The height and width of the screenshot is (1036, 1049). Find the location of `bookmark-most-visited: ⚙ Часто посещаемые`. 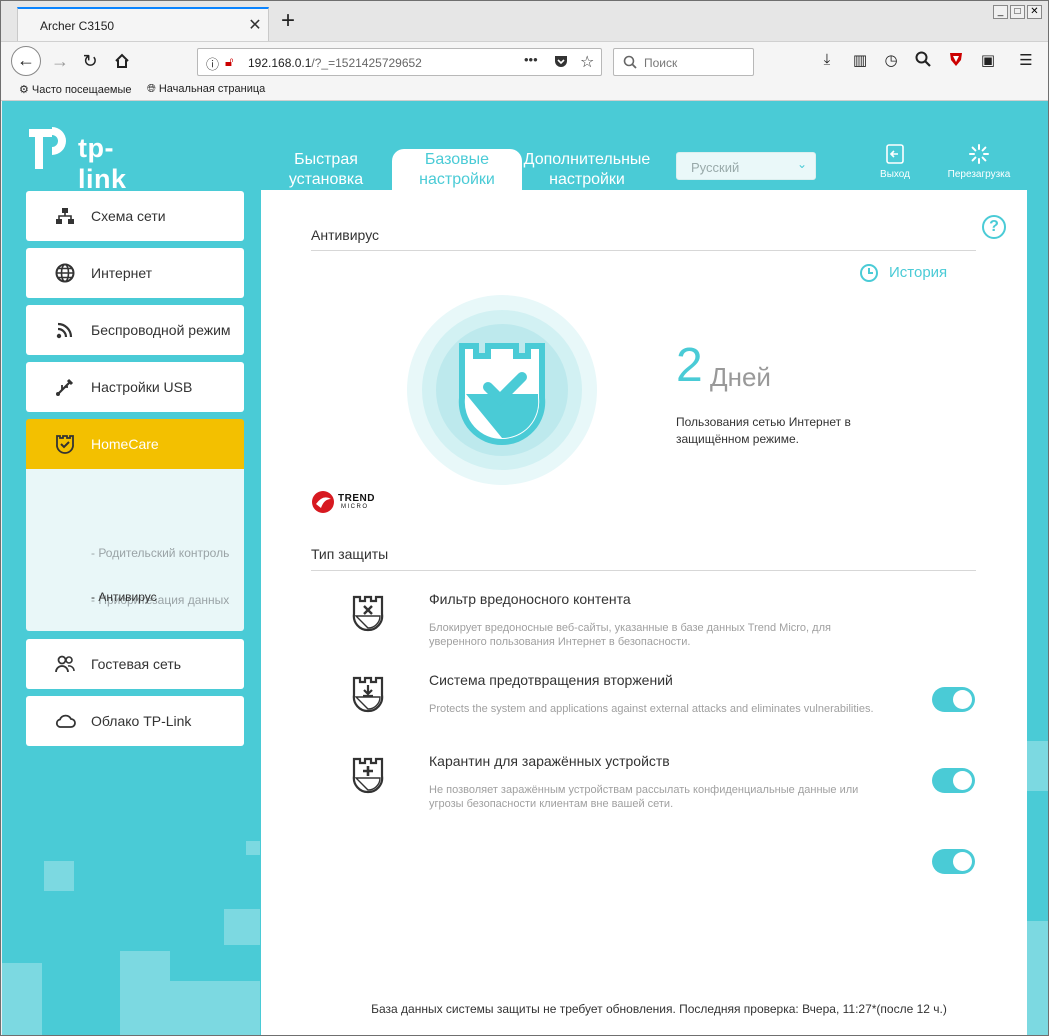

bookmark-most-visited: ⚙ Часто посещаемые is located at coordinates (75, 89).